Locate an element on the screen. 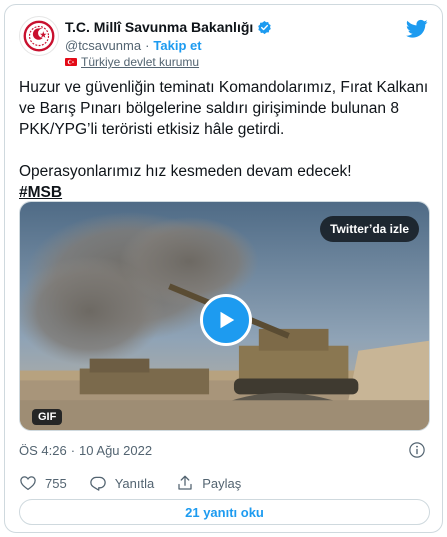 This screenshot has height=537, width=447. verified-badge-icon is located at coordinates (265, 27).